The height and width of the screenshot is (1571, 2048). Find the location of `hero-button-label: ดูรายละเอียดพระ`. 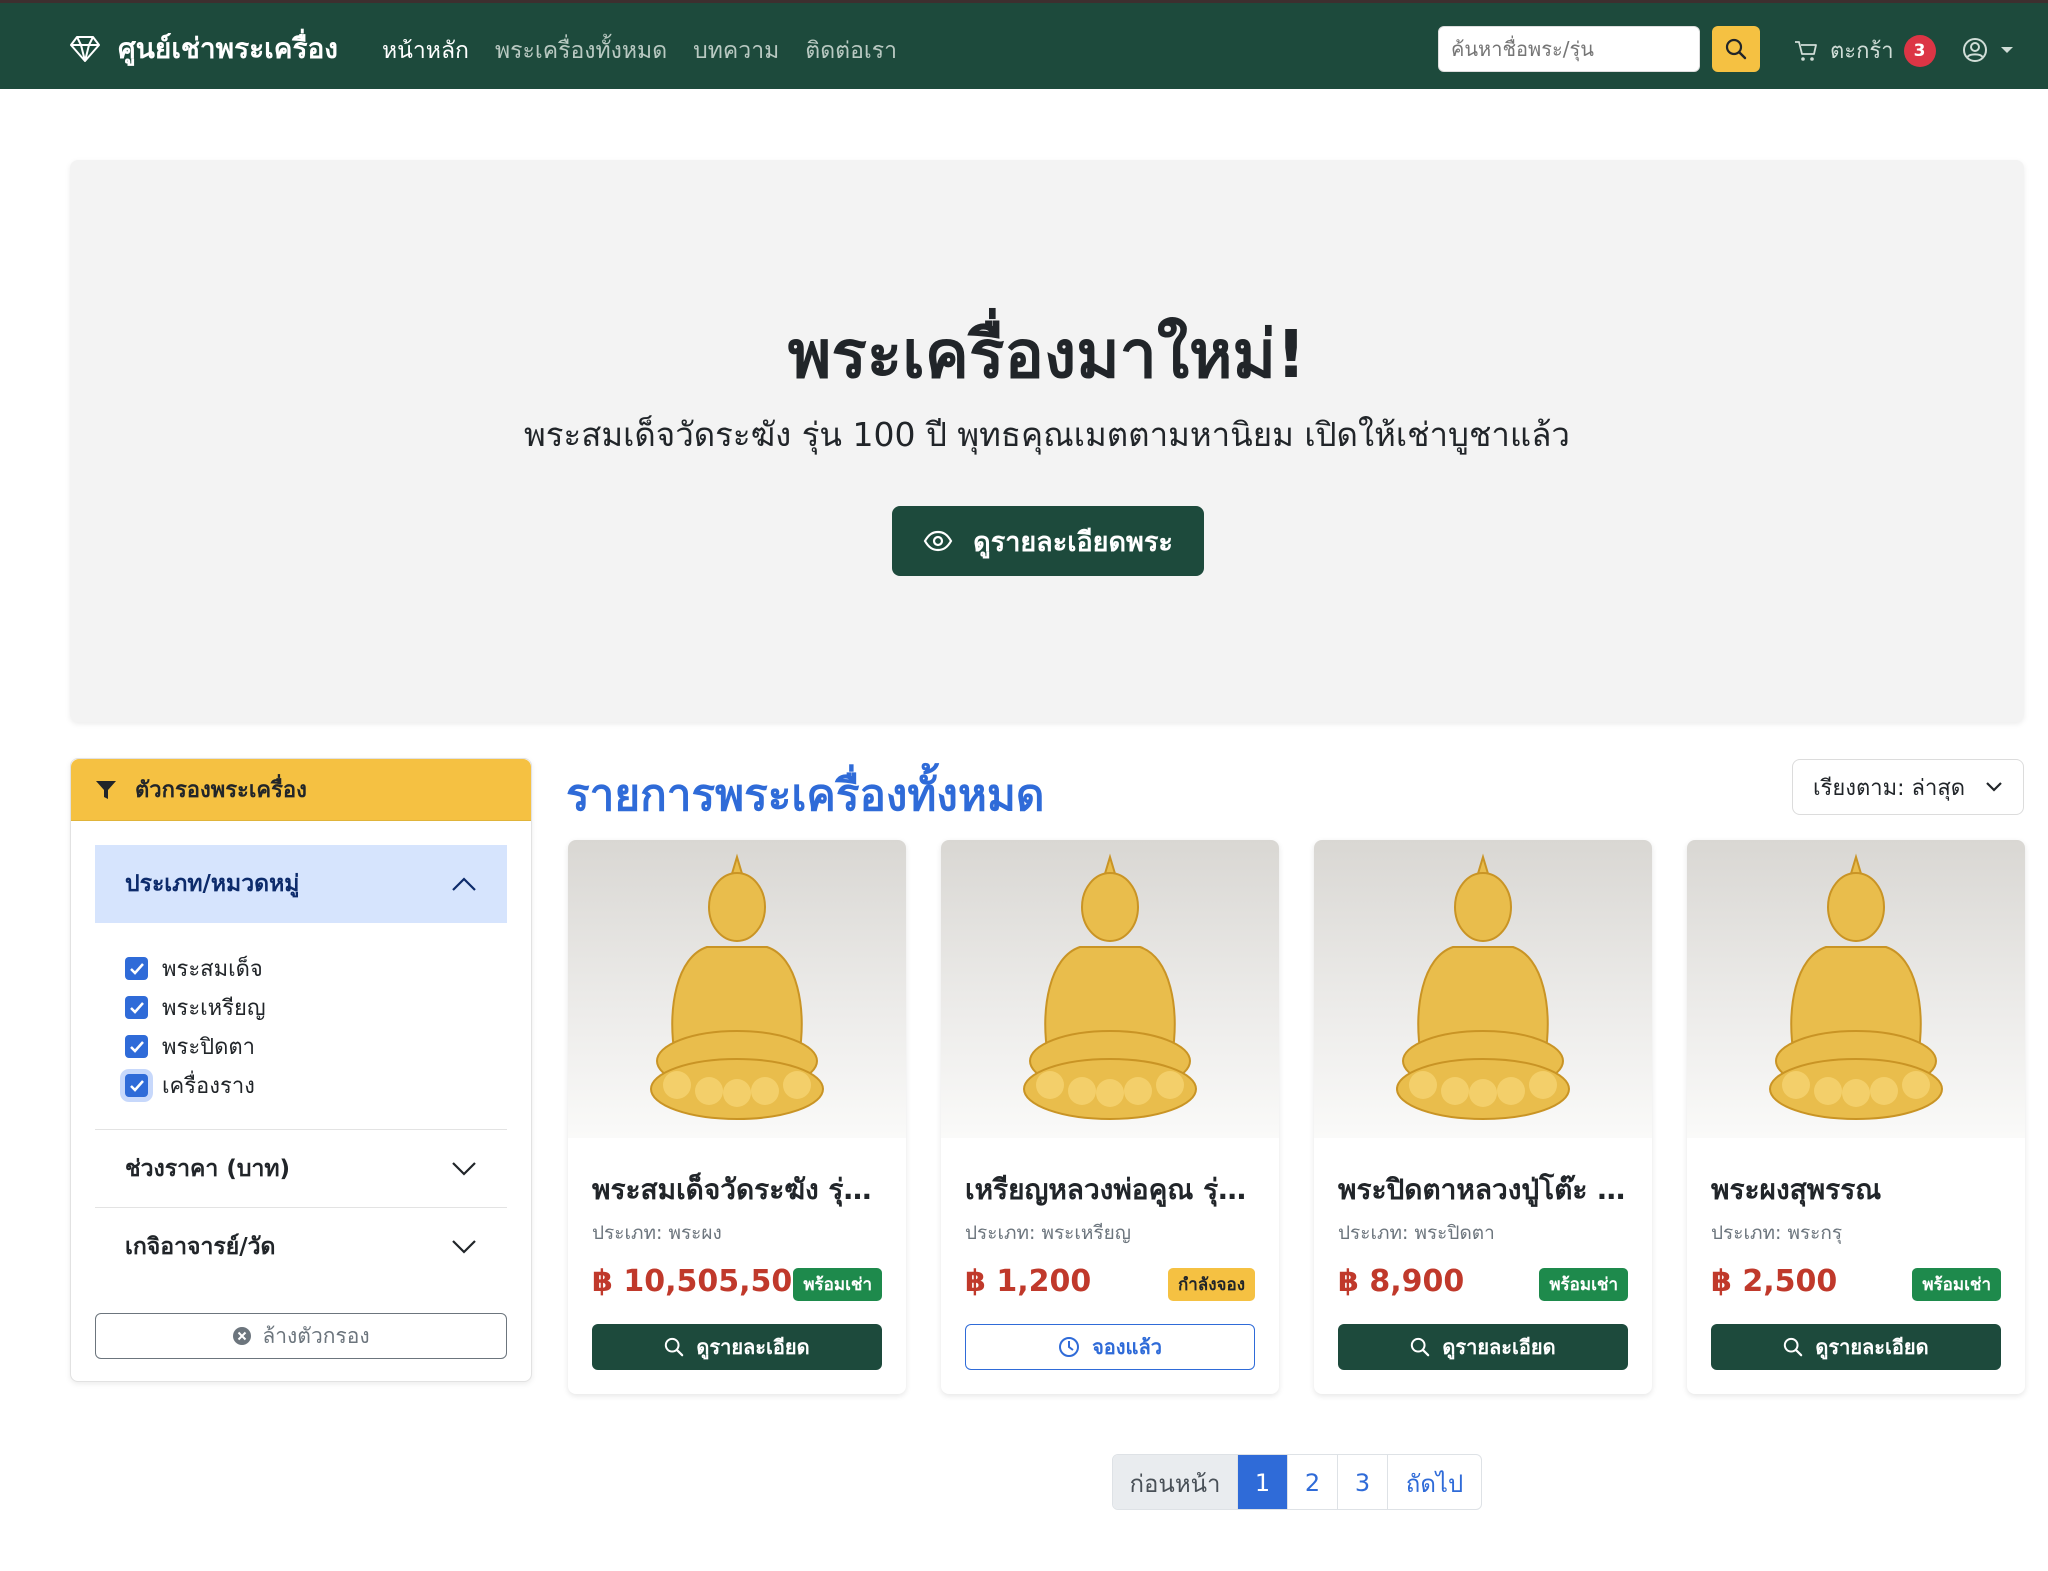

hero-button-label: ดูรายละเอียดพระ is located at coordinates (1073, 542).